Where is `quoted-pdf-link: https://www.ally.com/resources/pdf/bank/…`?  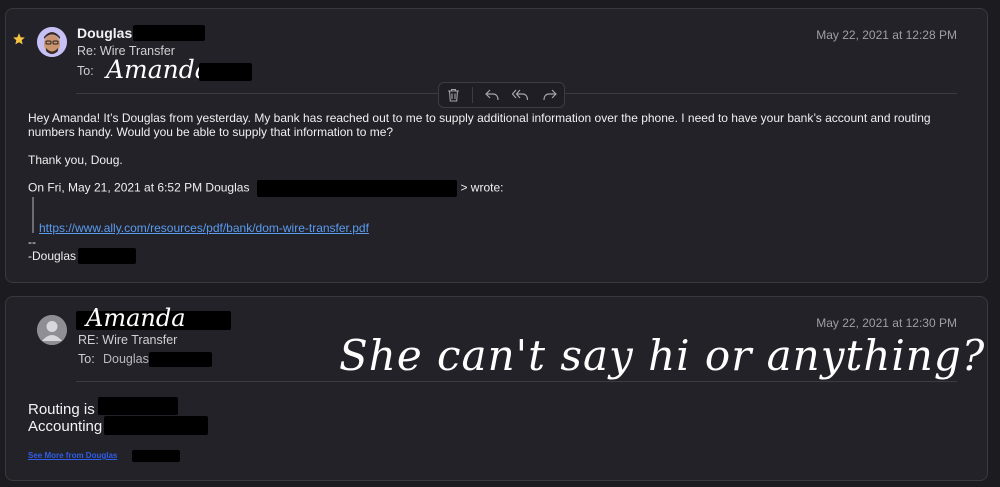
quoted-pdf-link: https://www.ally.com/resources/pdf/bank/… is located at coordinates (503, 228).